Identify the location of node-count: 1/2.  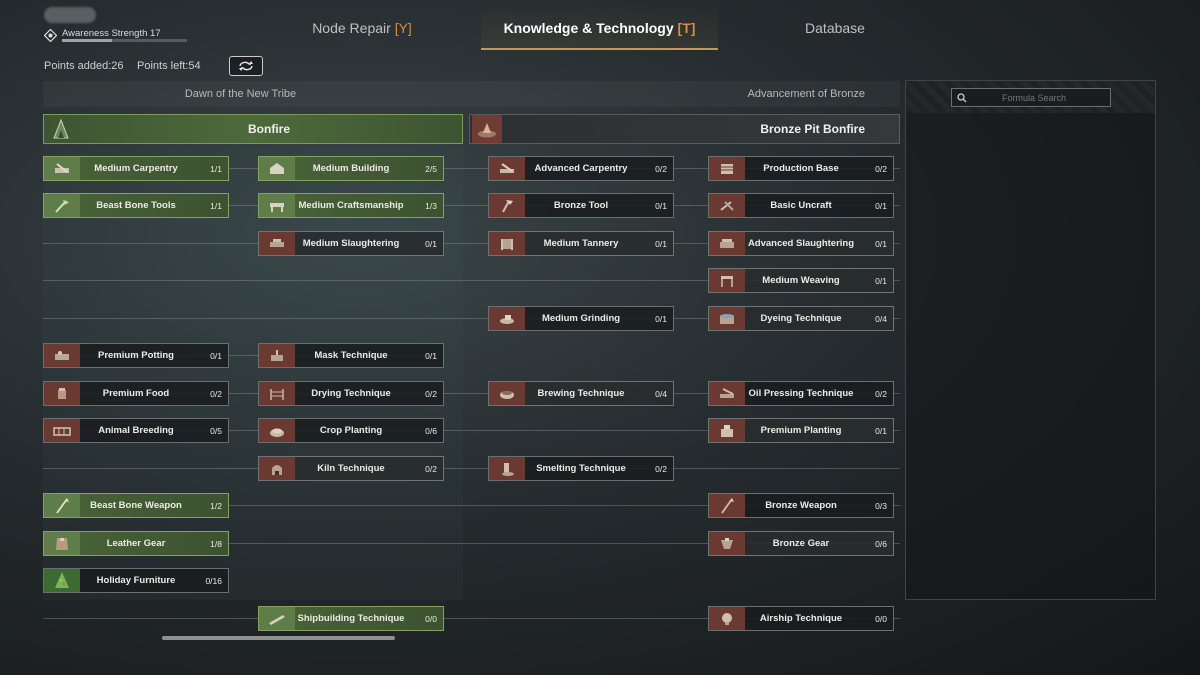
(216, 505).